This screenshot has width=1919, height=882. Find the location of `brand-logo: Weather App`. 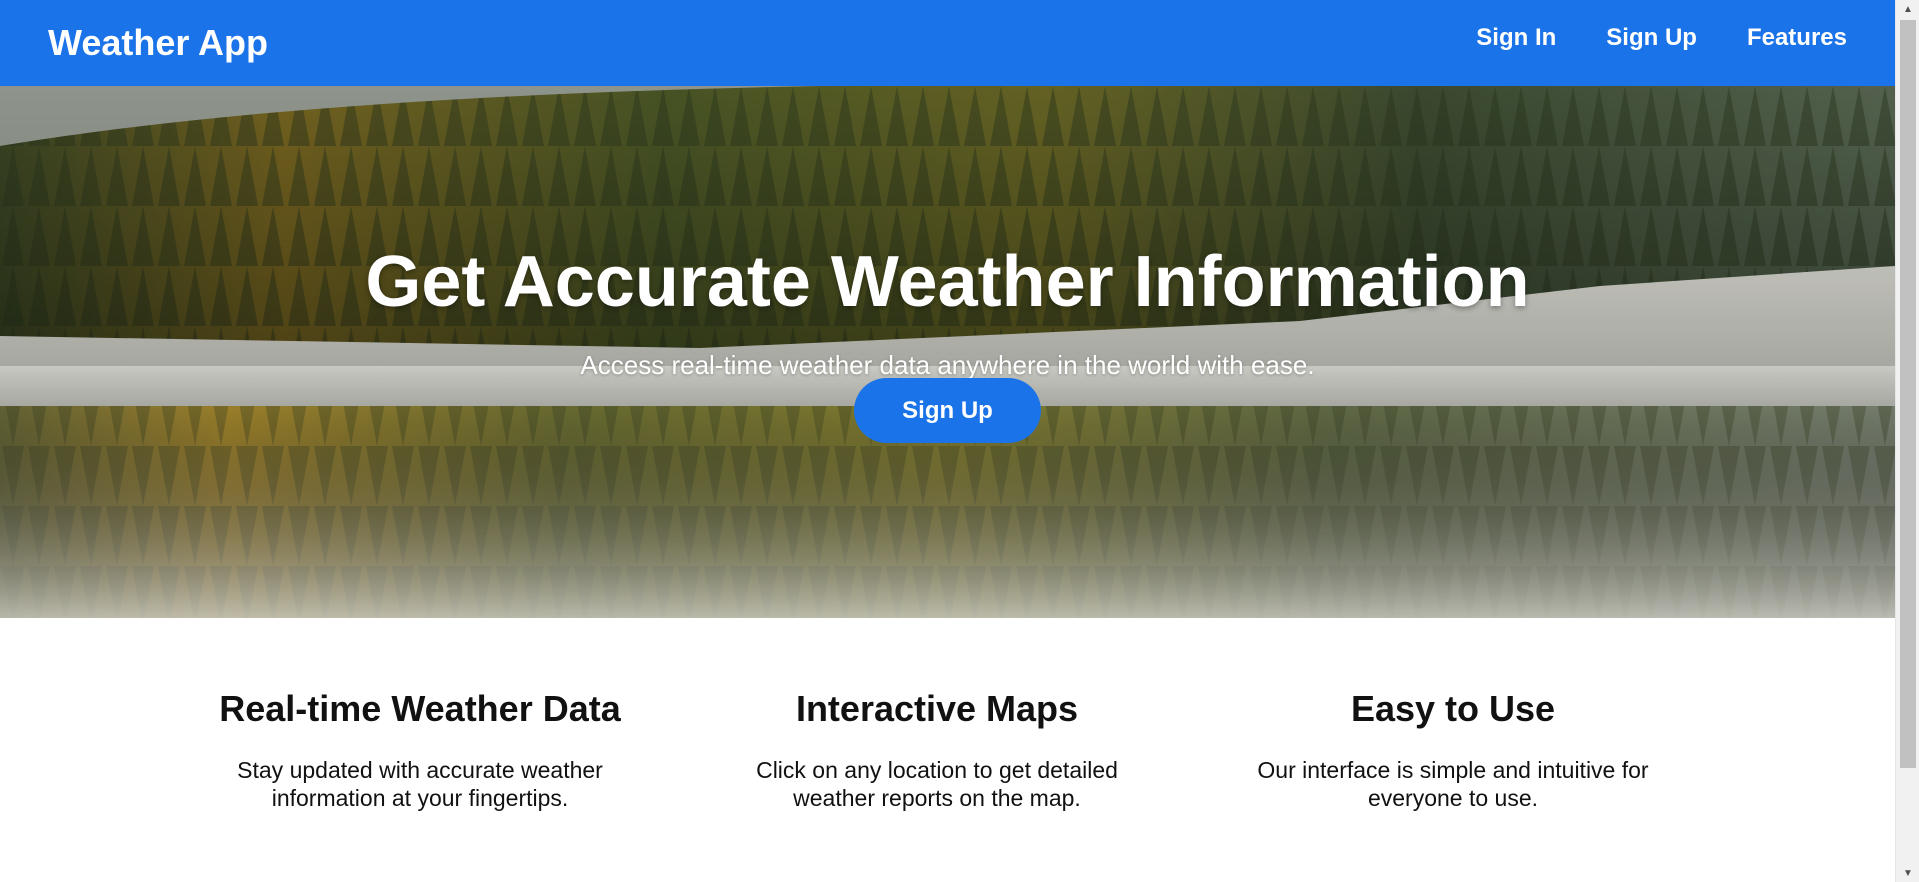

brand-logo: Weather App is located at coordinates (158, 43).